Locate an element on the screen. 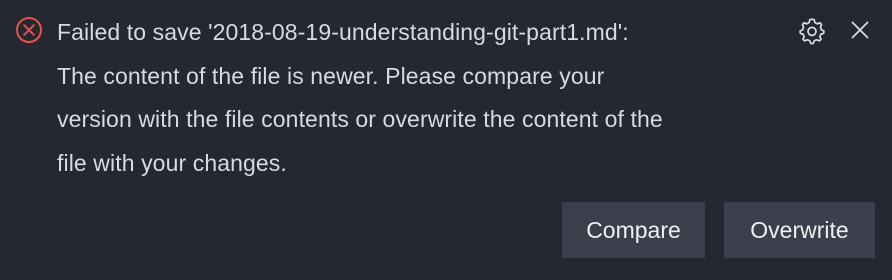  gear-icon is located at coordinates (812, 31).